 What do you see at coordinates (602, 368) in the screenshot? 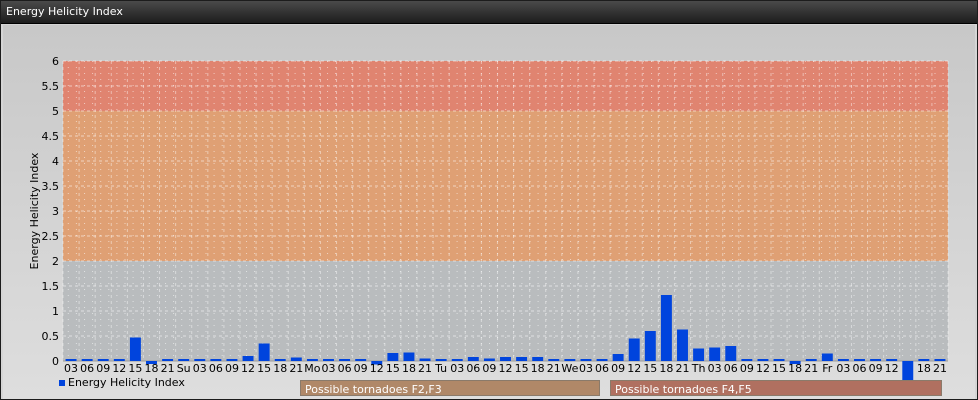
I see `x-tick-33: 06` at bounding box center [602, 368].